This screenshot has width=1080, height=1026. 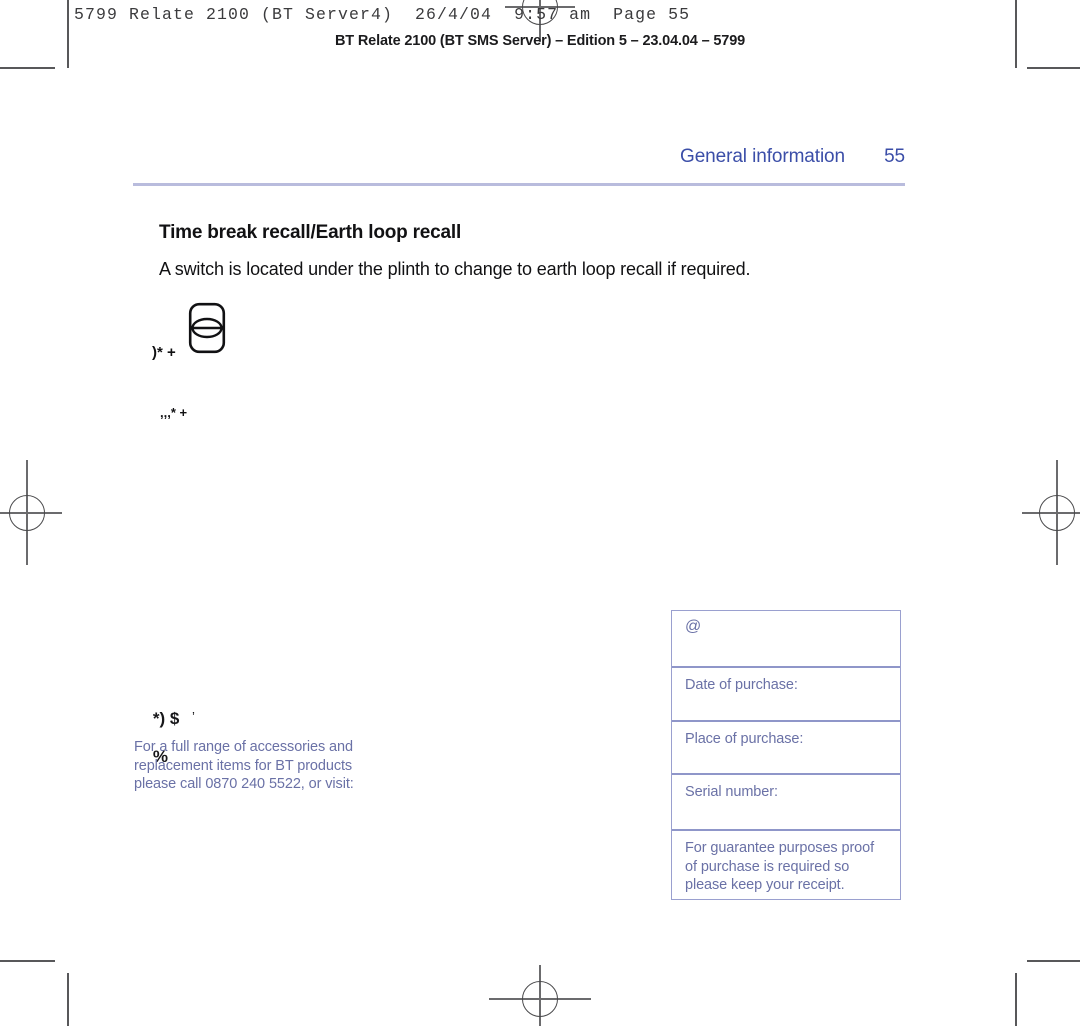 I want to click on switch-caption-glyphs: )* + ,,,* +, so click(x=172, y=383).